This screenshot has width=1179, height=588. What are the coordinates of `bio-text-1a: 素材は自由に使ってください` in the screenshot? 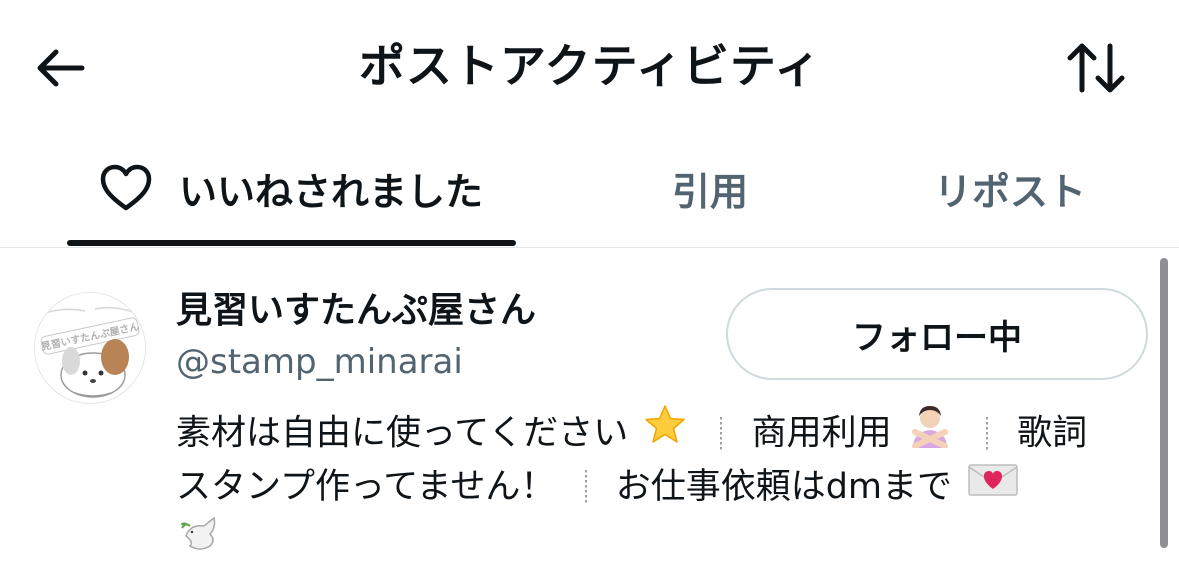 It's located at (402, 433).